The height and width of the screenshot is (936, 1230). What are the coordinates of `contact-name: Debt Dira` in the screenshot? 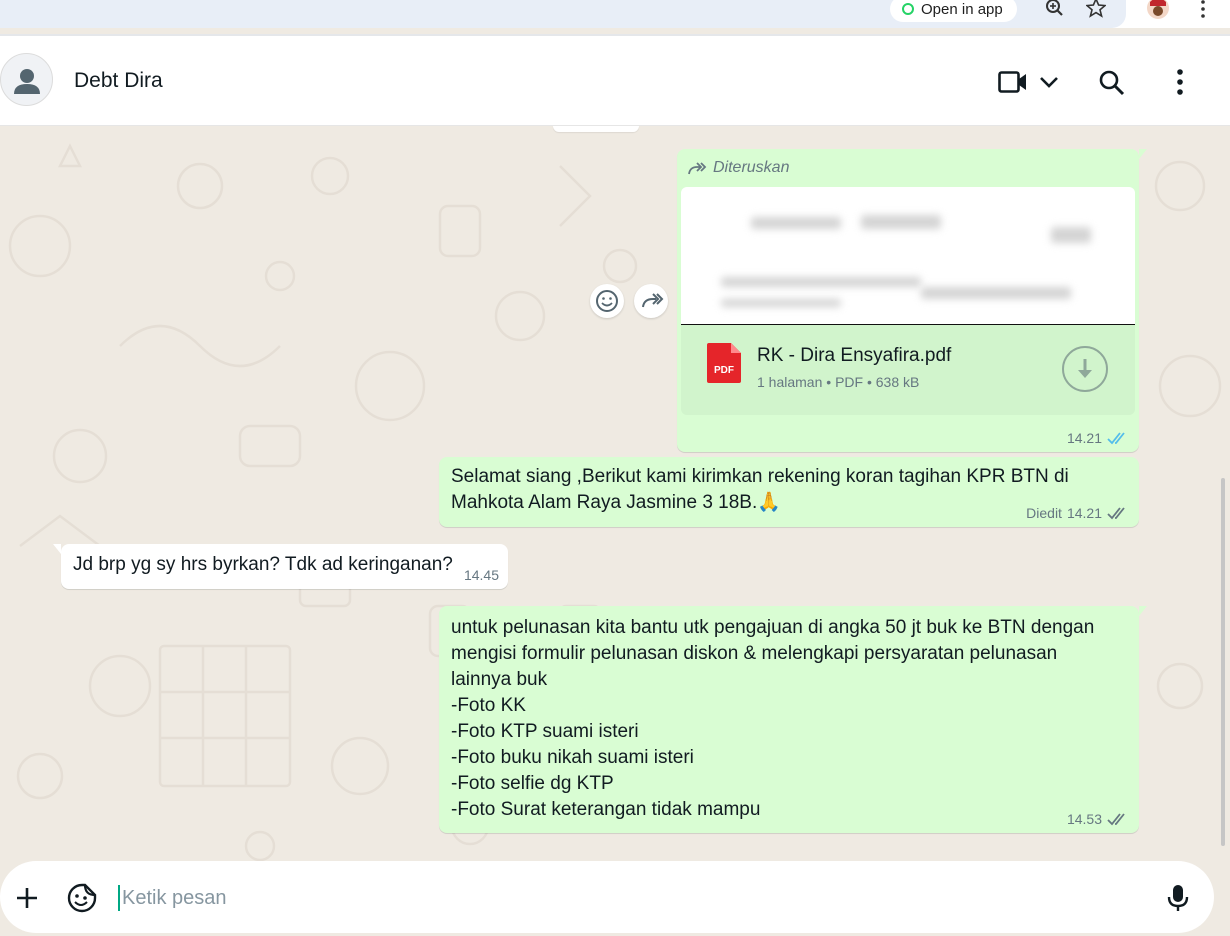 It's located at (118, 81).